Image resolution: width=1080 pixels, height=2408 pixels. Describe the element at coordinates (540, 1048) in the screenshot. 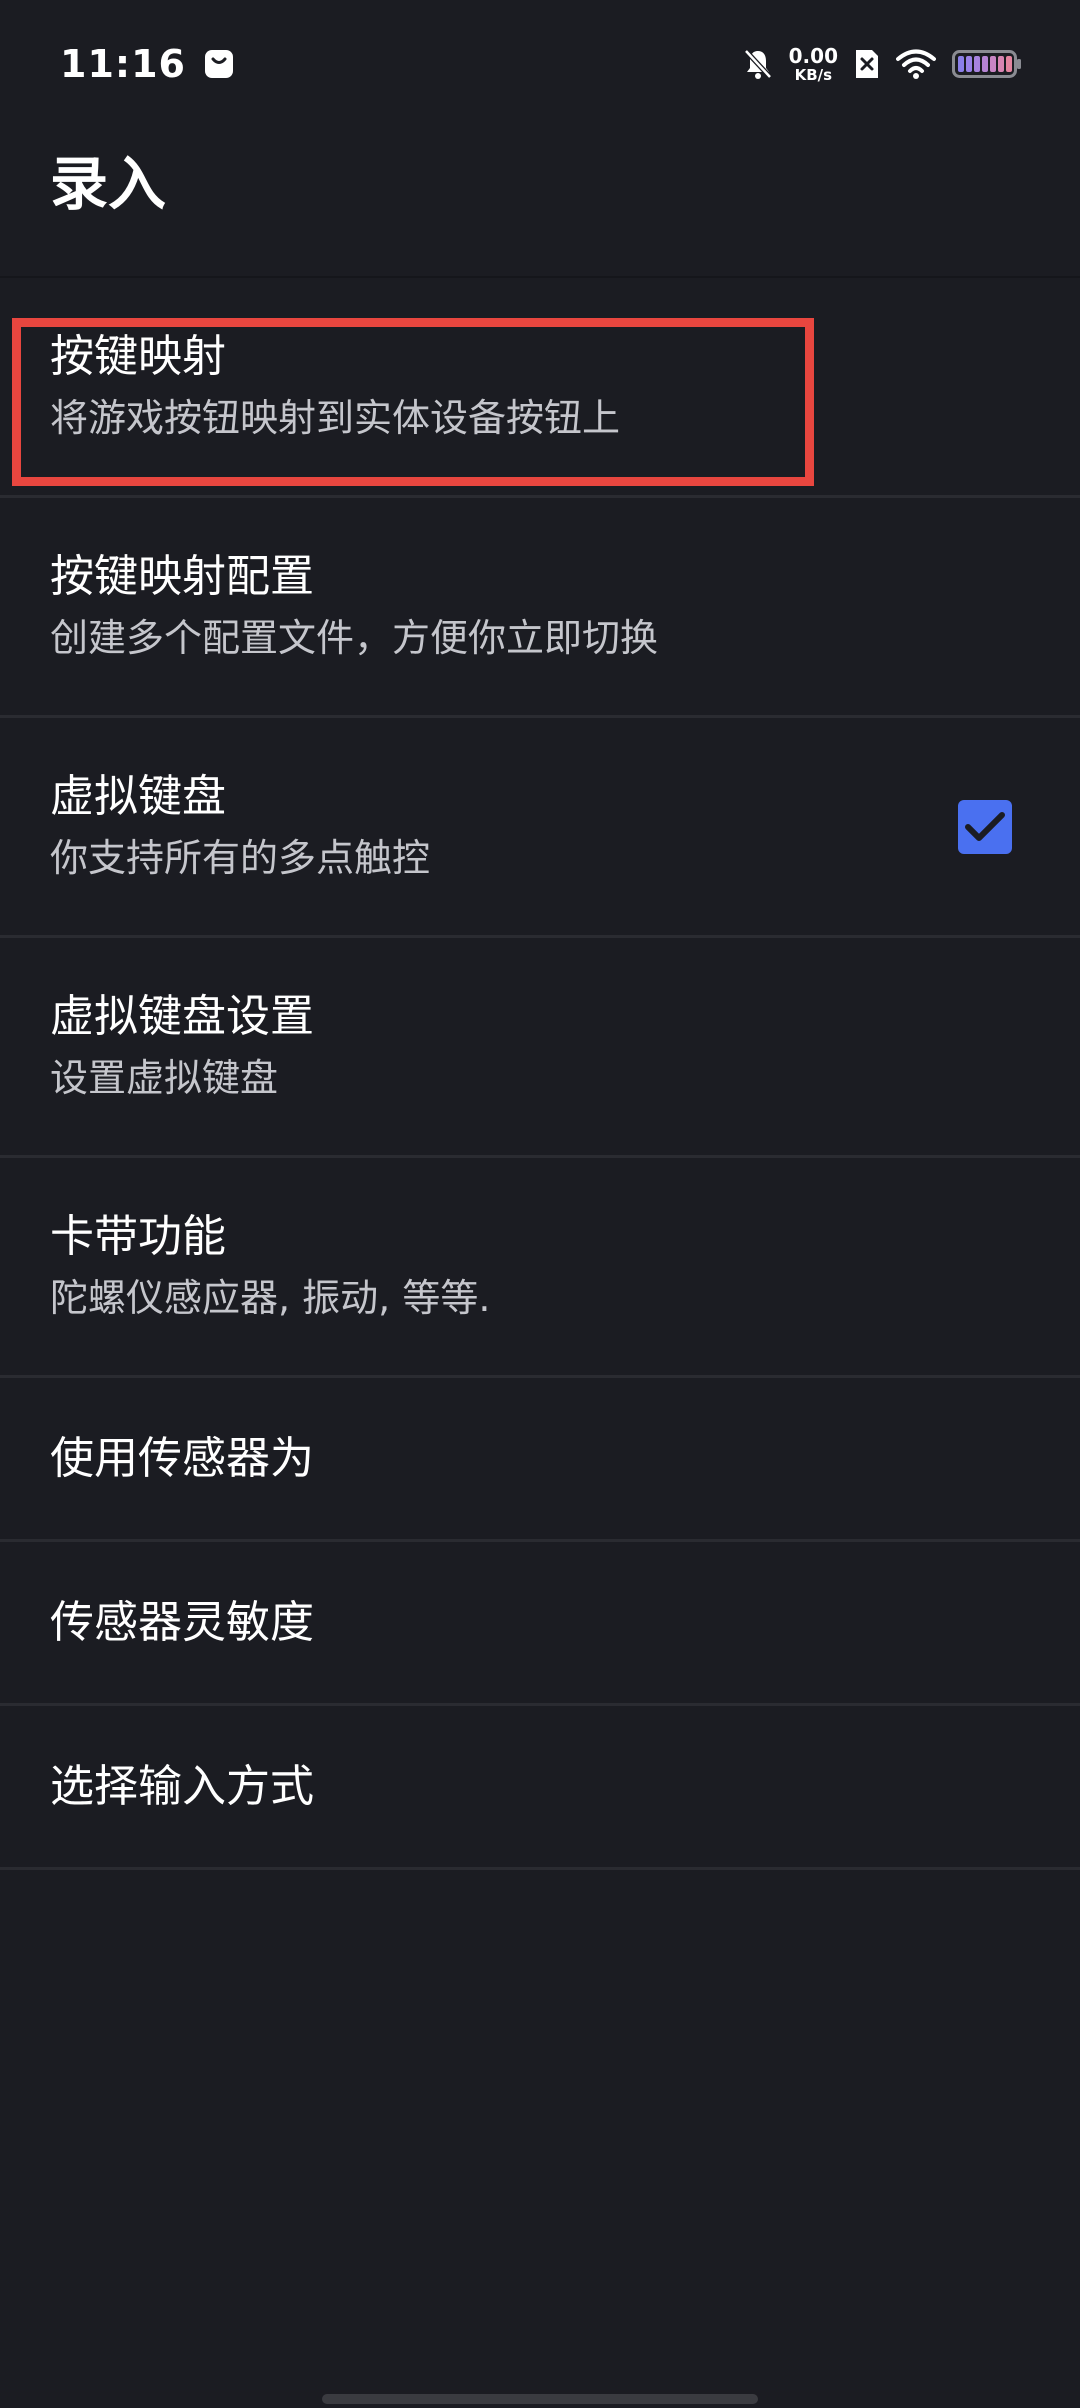

I see `pref-virtual-keyboard-settings: 虚拟键盘设置 设置虚拟键盘` at that location.